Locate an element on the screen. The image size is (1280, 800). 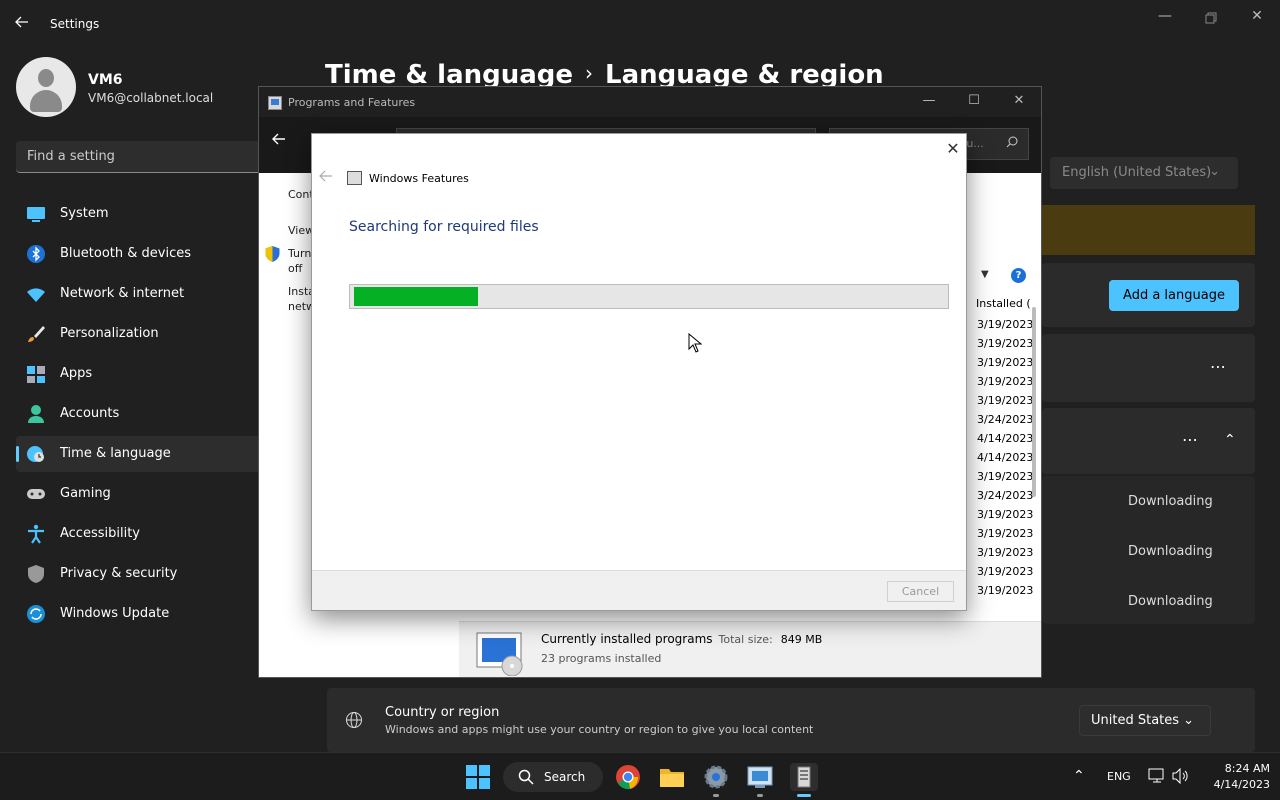
scrollbar is located at coordinates (1034, 402).